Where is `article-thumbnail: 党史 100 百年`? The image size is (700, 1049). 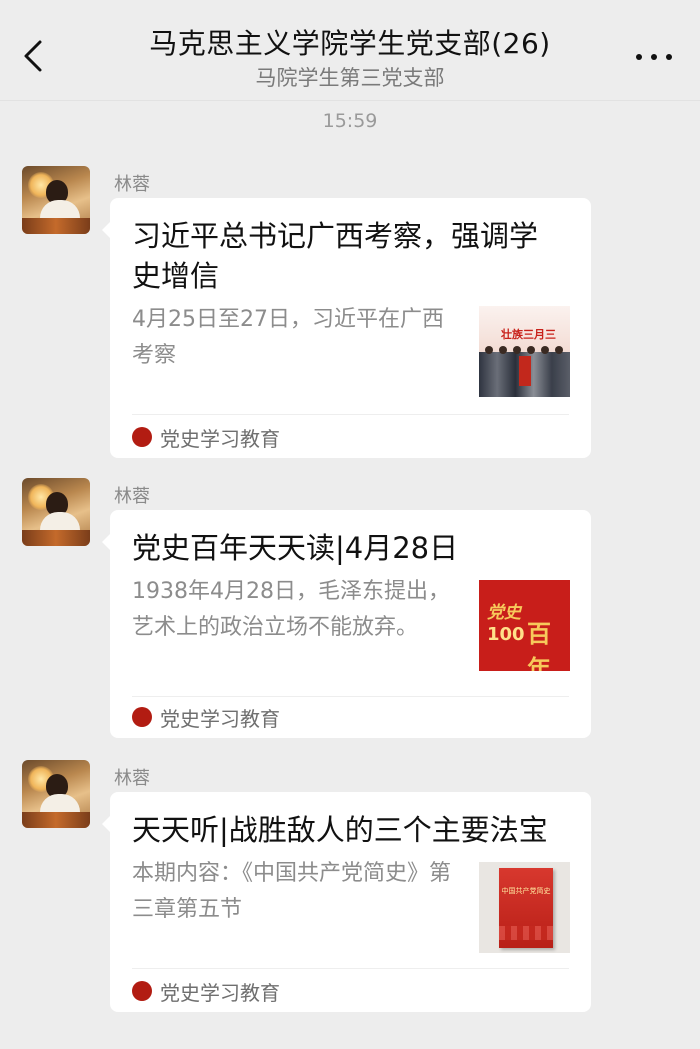
article-thumbnail: 党史 100 百年 is located at coordinates (524, 625).